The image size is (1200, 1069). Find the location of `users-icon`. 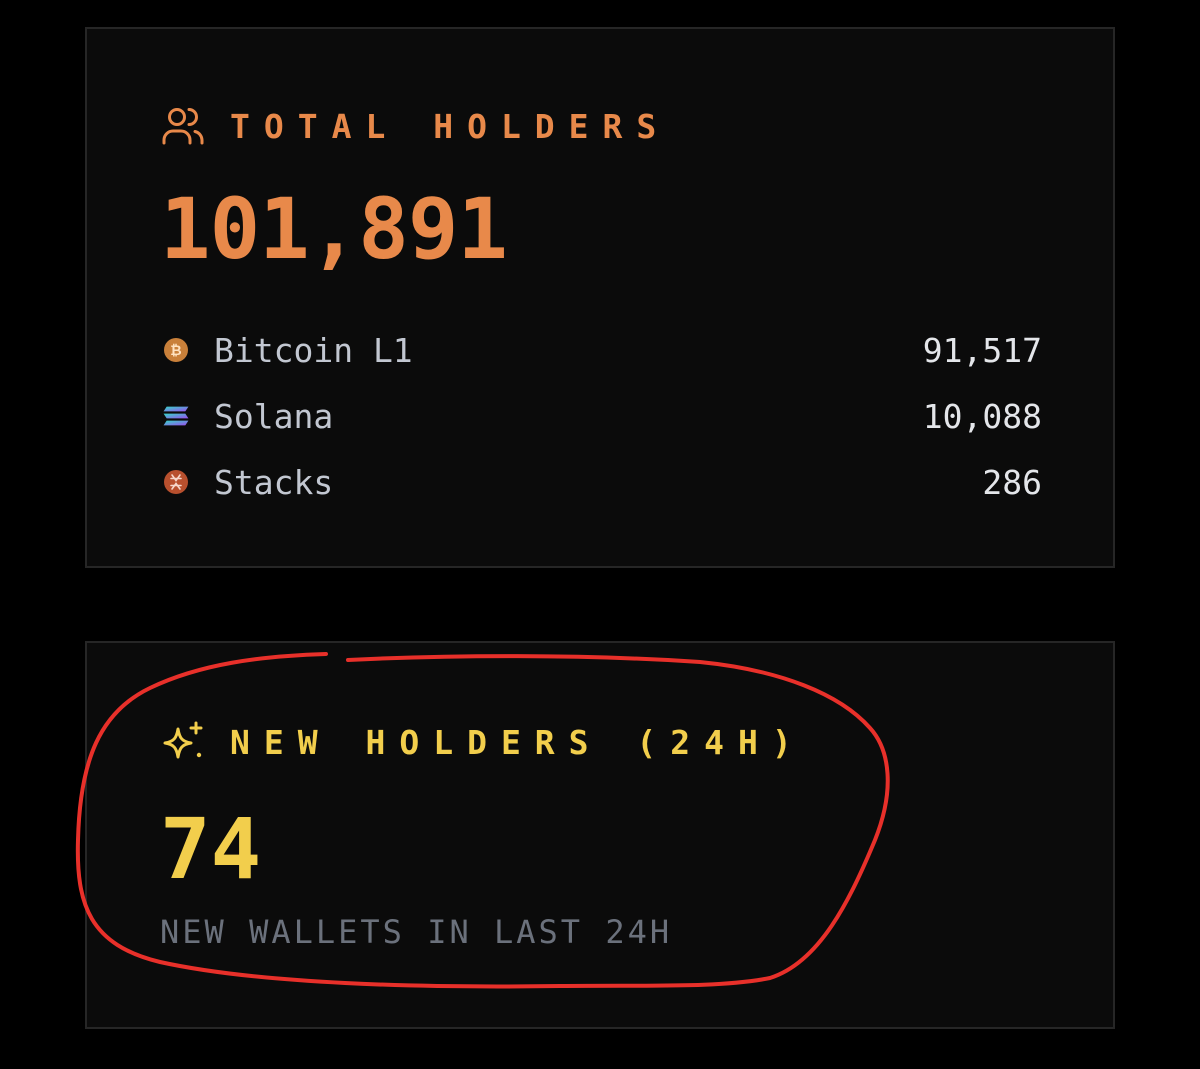

users-icon is located at coordinates (183, 126).